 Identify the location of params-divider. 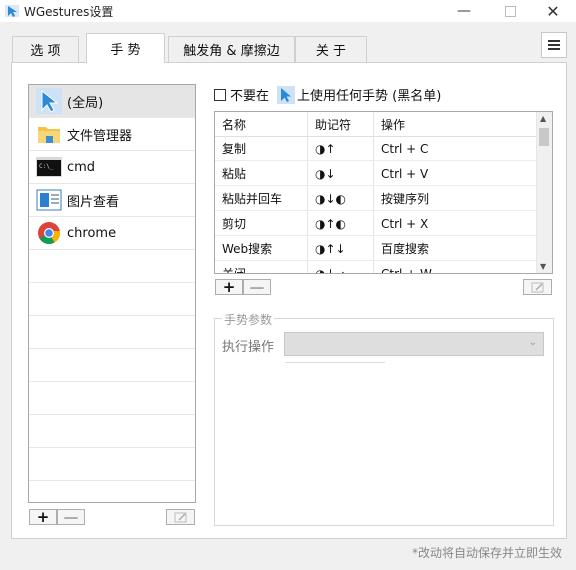
(335, 362).